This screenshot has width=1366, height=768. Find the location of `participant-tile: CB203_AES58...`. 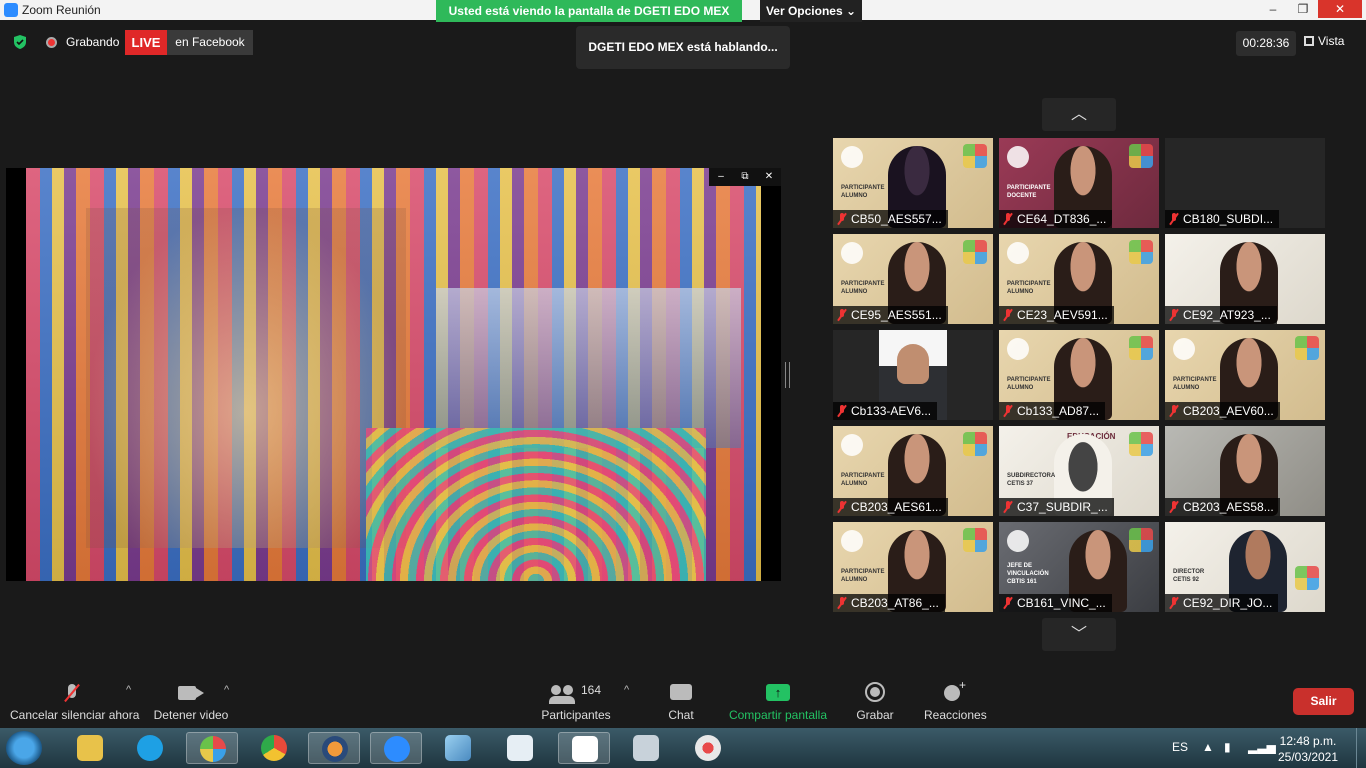

participant-tile: CB203_AES58... is located at coordinates (1245, 471).